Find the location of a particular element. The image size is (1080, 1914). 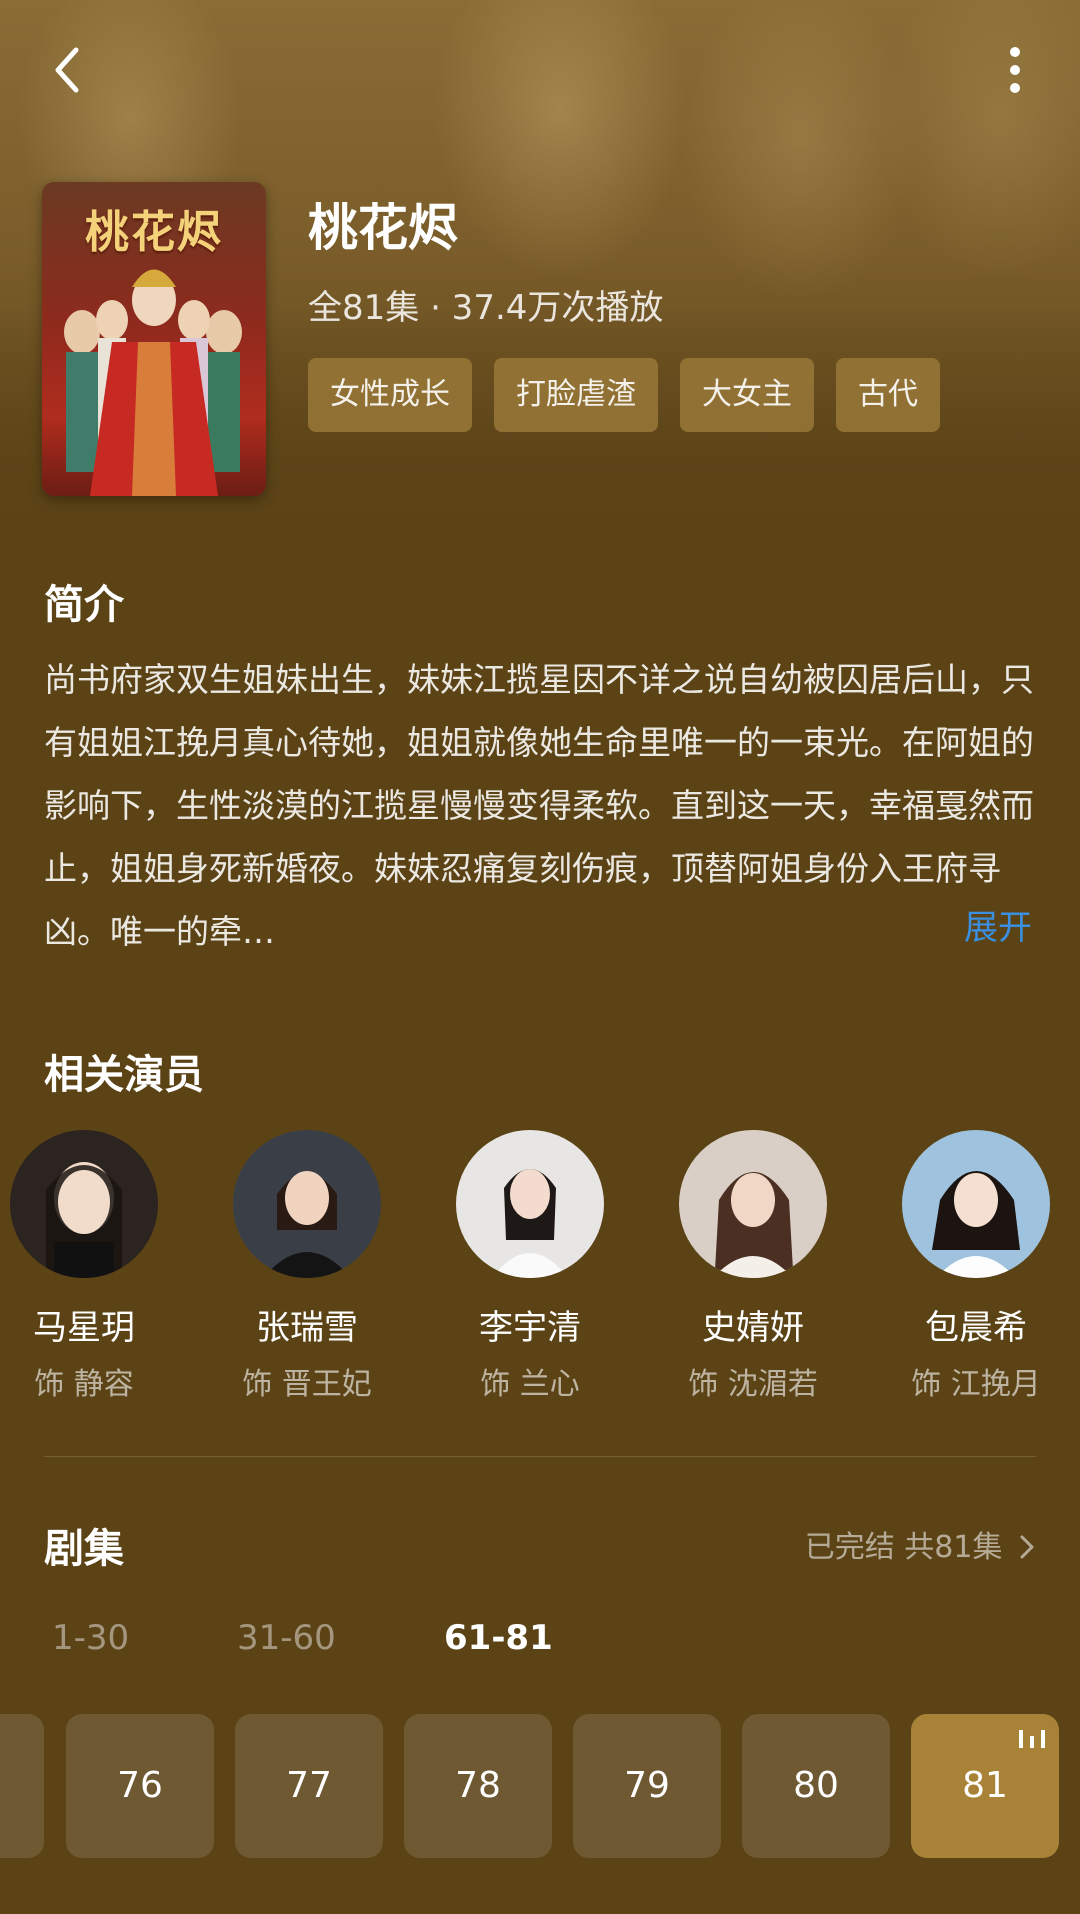

chevron-right-icon is located at coordinates (1027, 1547).